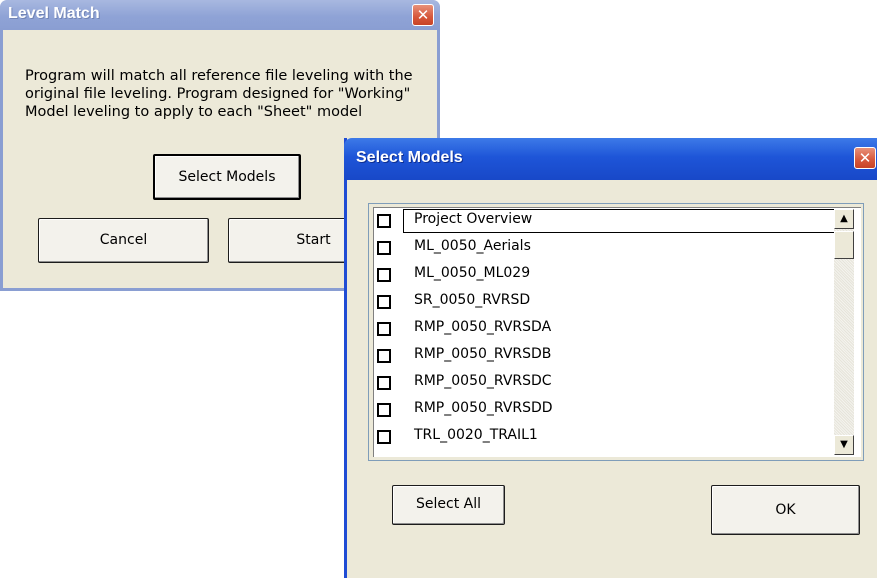 The width and height of the screenshot is (877, 578). What do you see at coordinates (472, 246) in the screenshot?
I see `list-item-label: ML_0050_Aerials` at bounding box center [472, 246].